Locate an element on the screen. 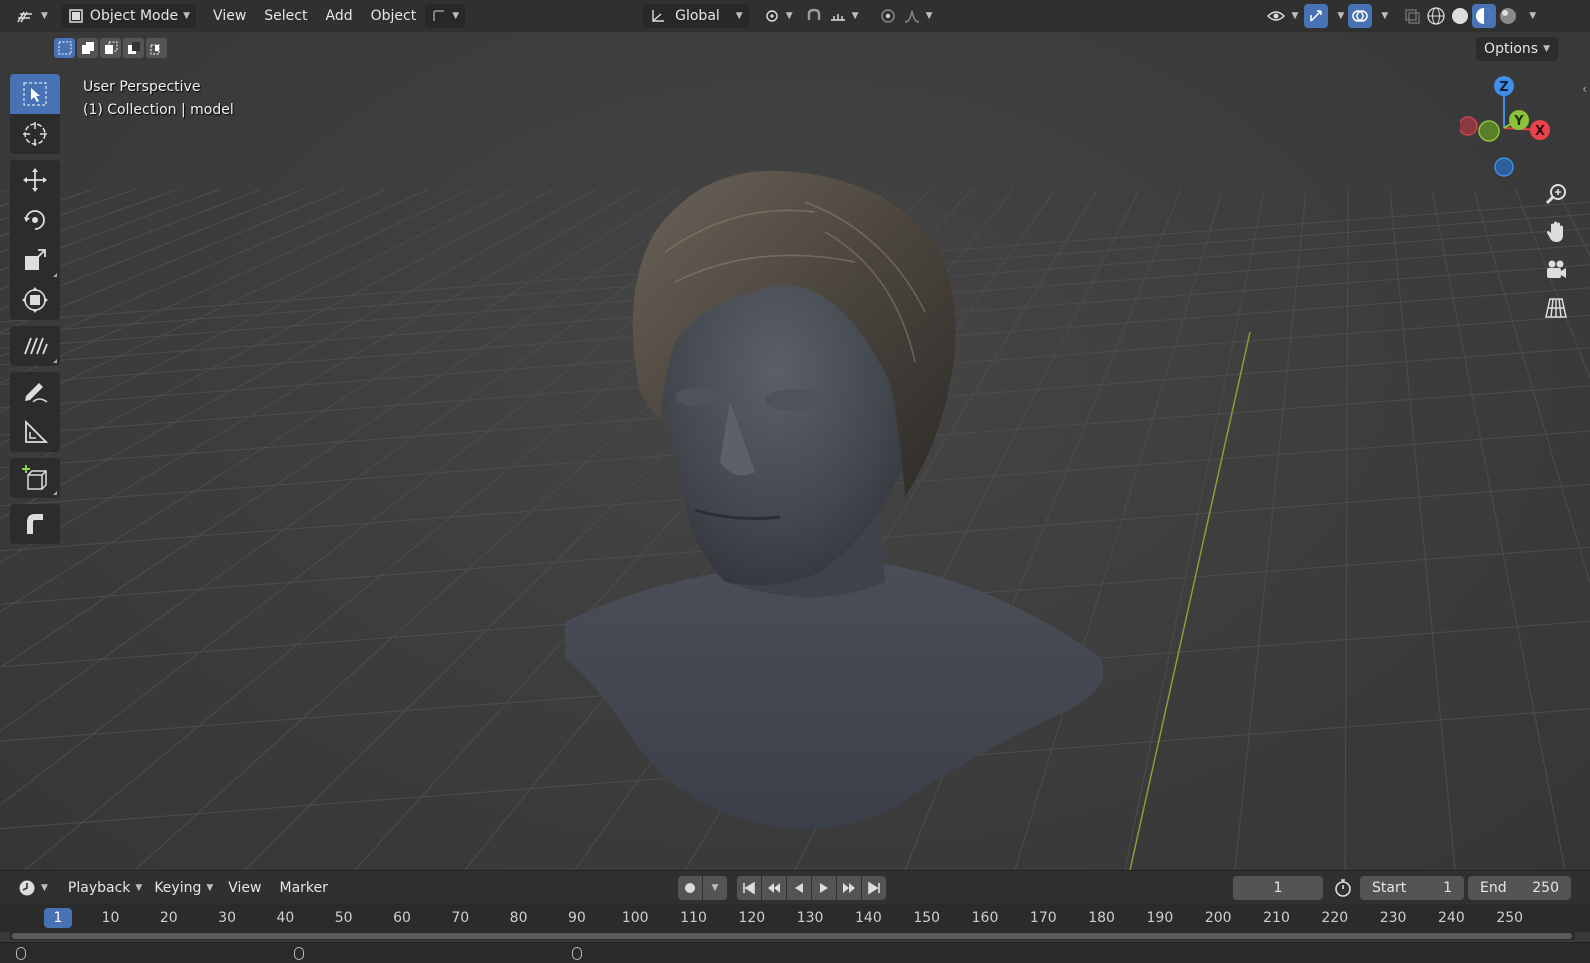 This screenshot has width=1590, height=963. transform-tool is located at coordinates (35, 300).